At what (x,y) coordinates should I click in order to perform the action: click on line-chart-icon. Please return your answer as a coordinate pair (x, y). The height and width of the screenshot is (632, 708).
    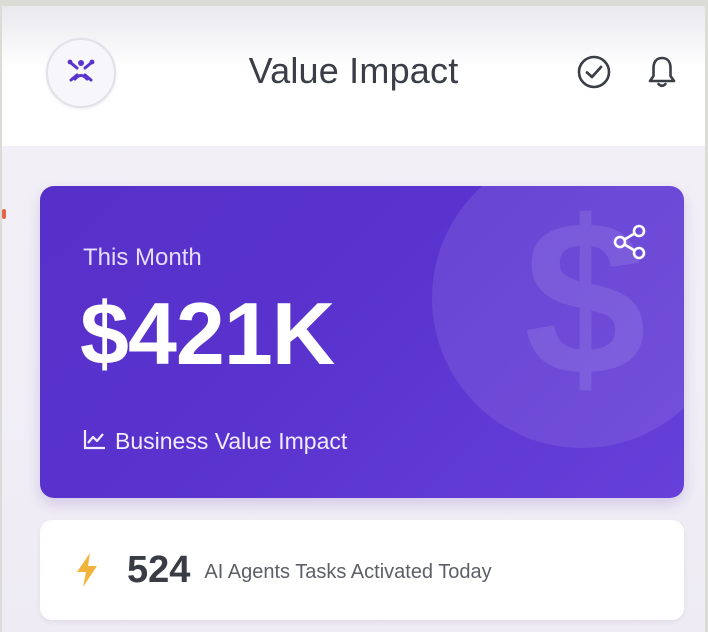
    Looking at the image, I should click on (95, 441).